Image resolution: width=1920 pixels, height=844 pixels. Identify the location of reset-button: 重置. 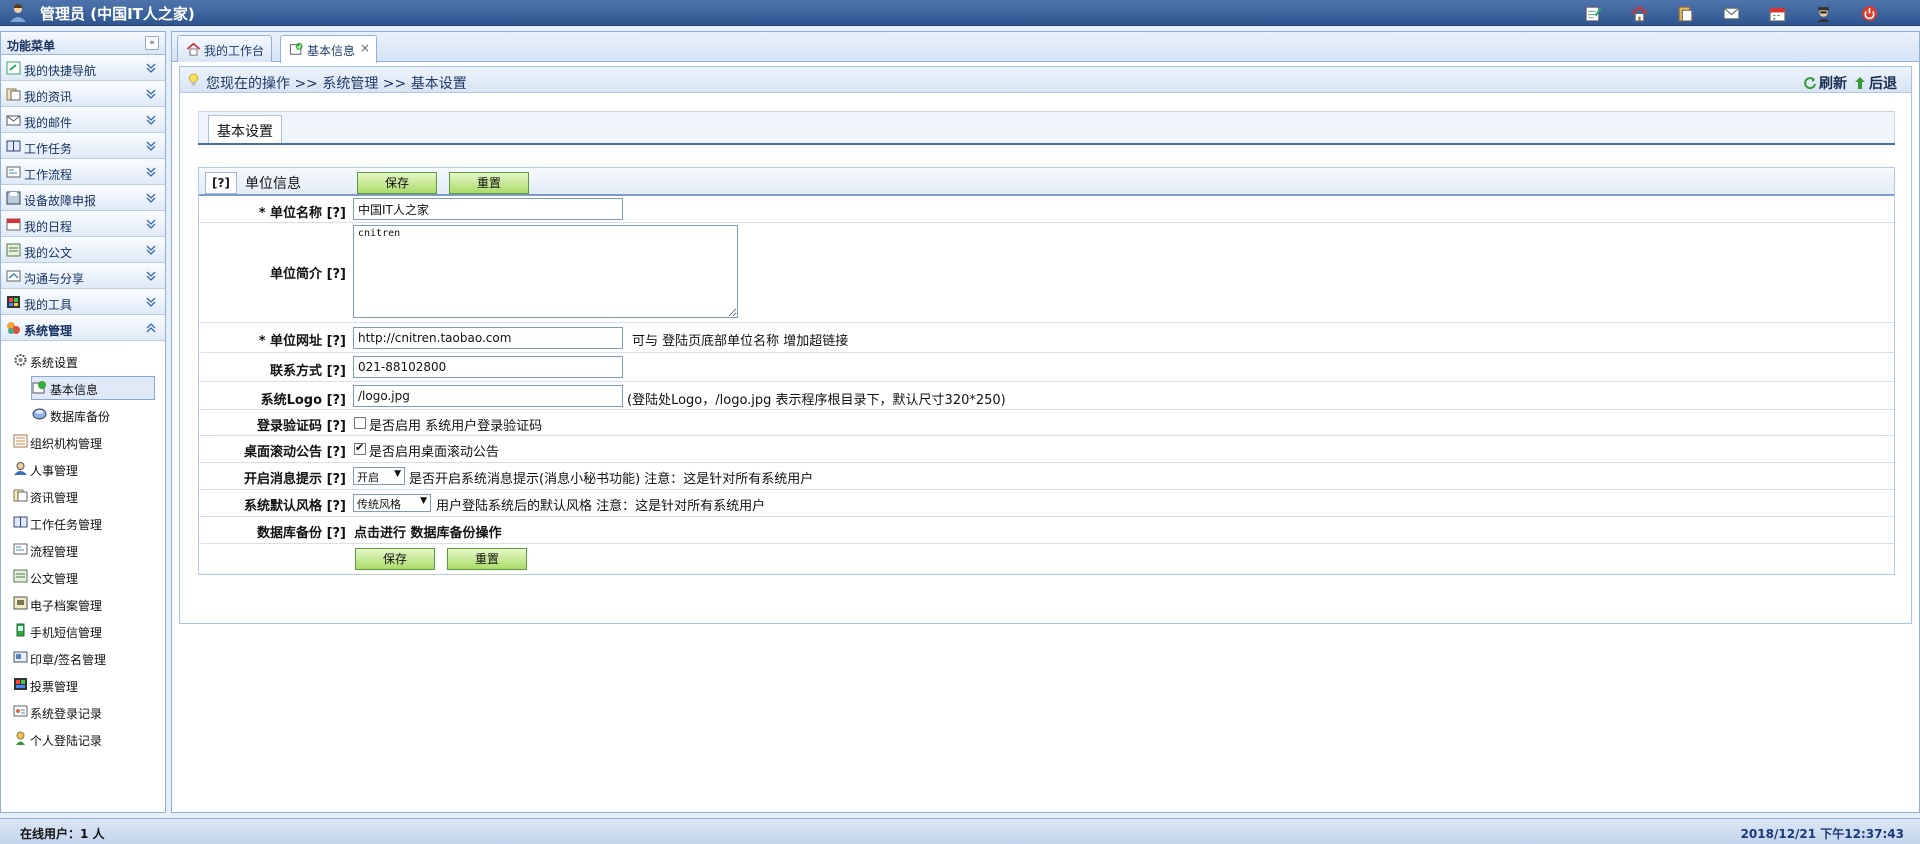
(487, 559).